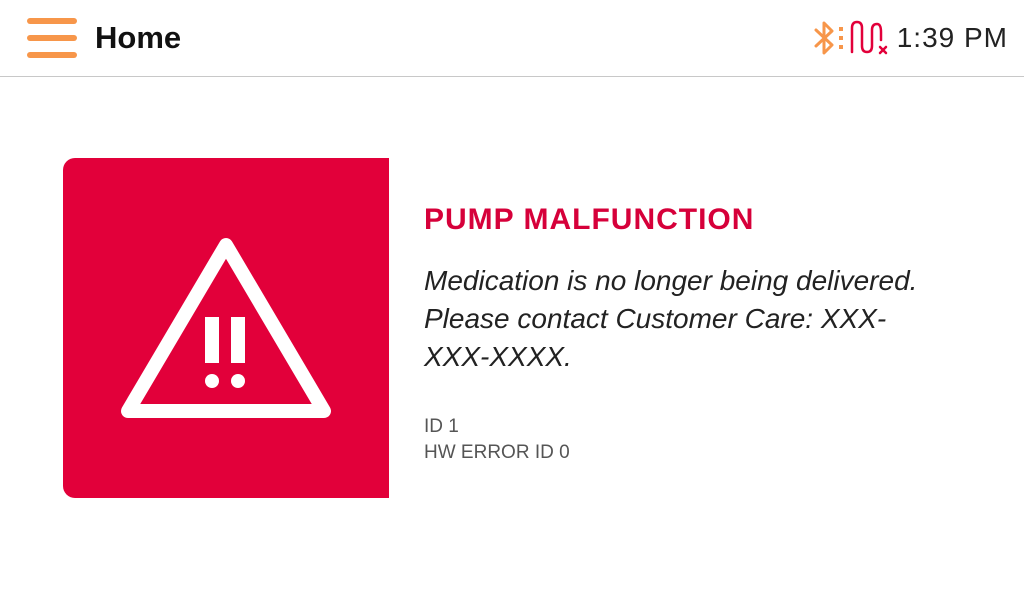 The width and height of the screenshot is (1024, 600). I want to click on alert-ids: ID 1 HW ERROR ID 0, so click(704, 440).